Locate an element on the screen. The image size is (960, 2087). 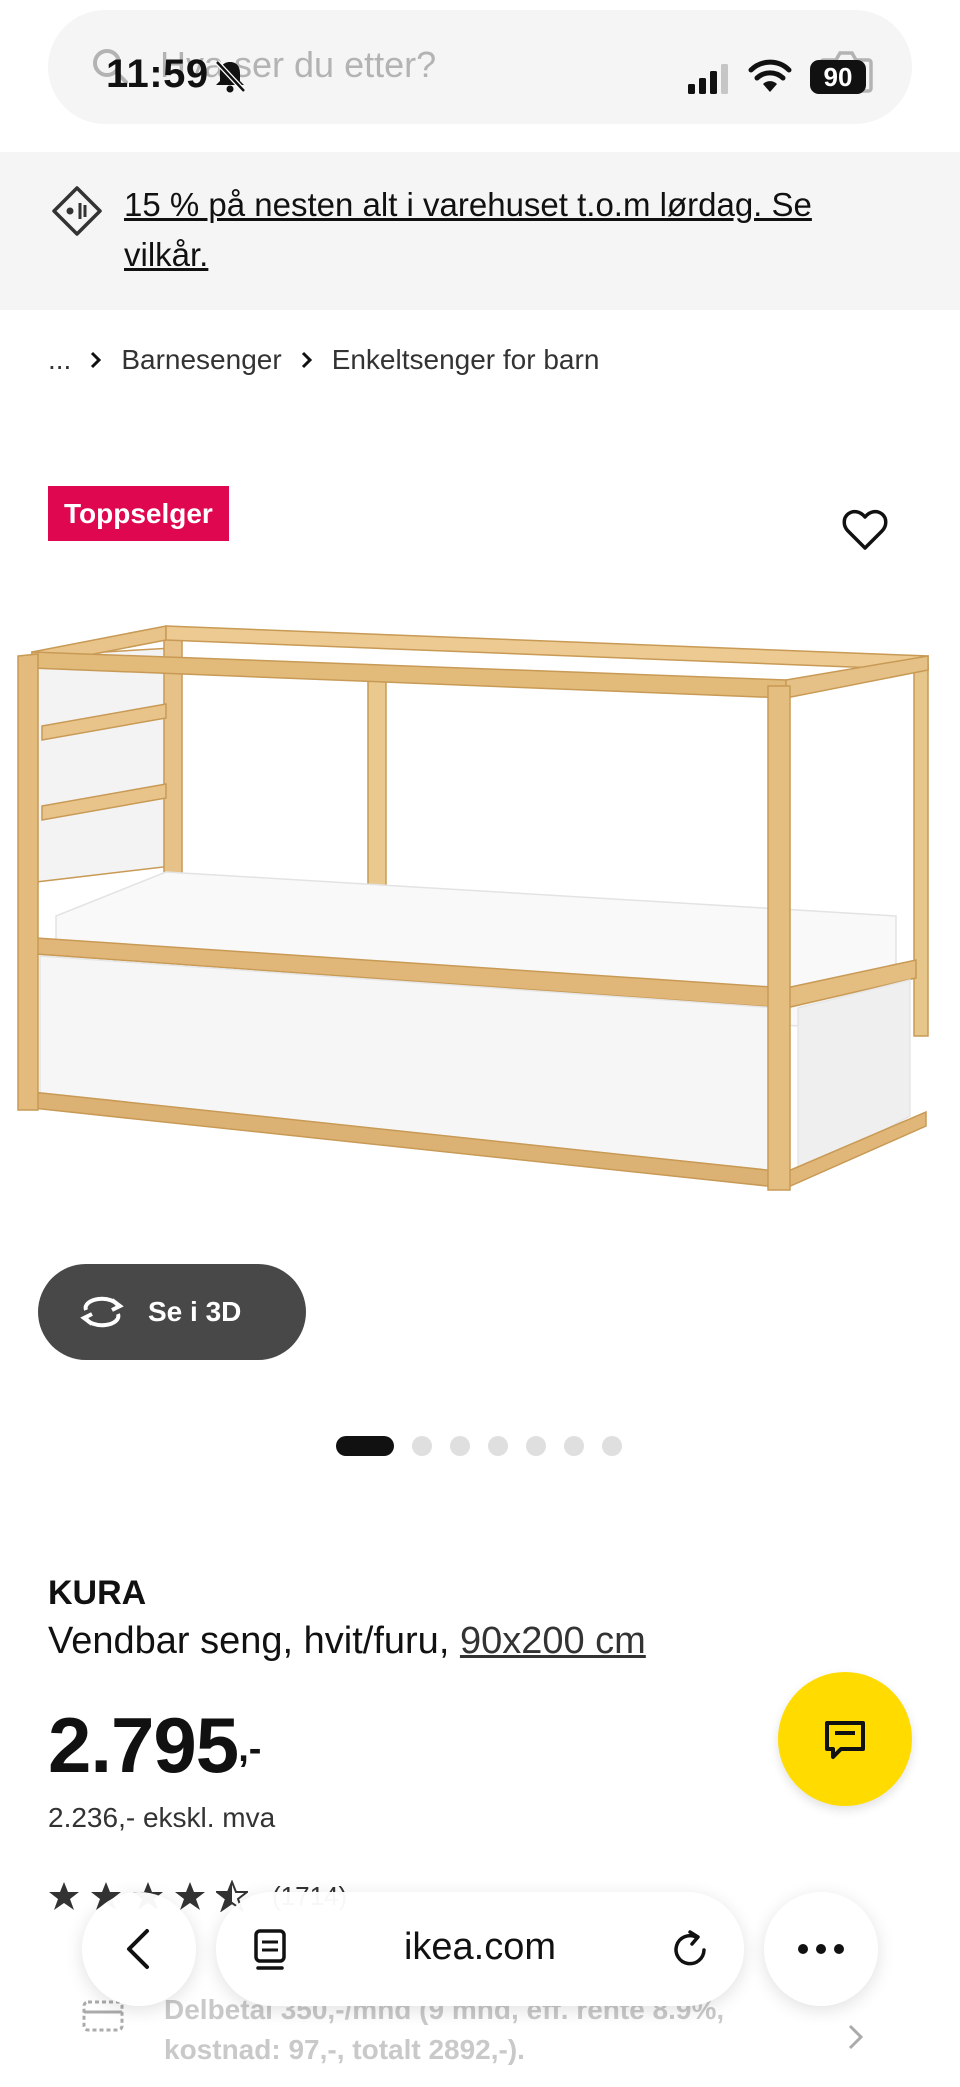
price-amount: 2.795 is located at coordinates (143, 1745).